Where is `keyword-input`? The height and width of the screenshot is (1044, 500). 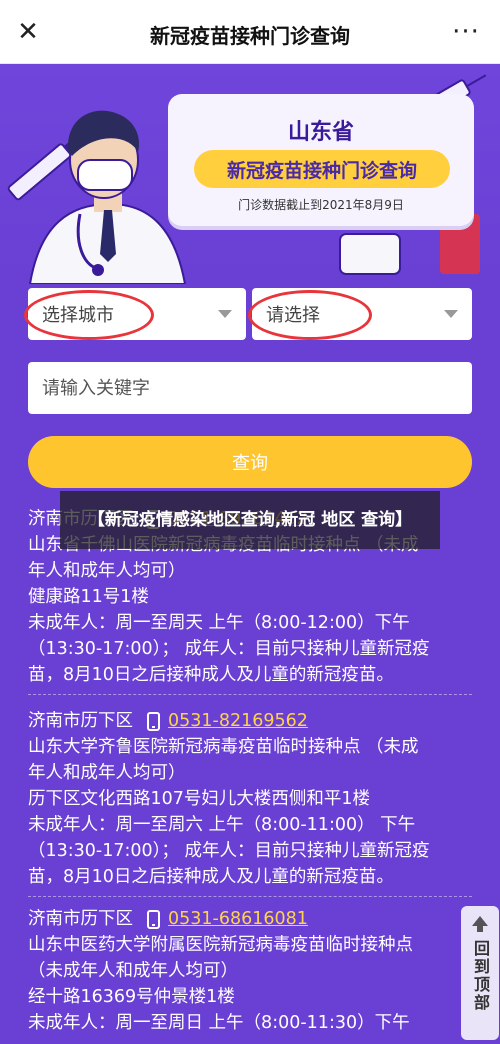 keyword-input is located at coordinates (250, 388).